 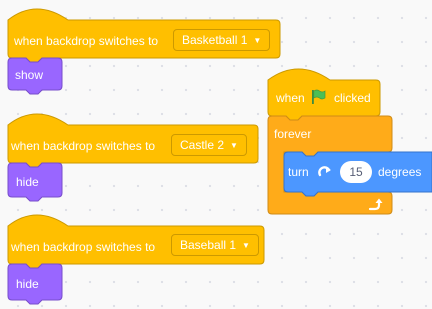 What do you see at coordinates (293, 134) in the screenshot?
I see `forever-label: forever` at bounding box center [293, 134].